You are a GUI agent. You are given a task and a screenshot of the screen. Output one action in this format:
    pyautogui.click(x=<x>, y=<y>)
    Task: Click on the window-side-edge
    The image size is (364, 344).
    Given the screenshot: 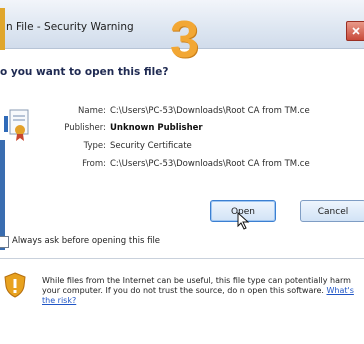 What is the action you would take?
    pyautogui.click(x=2, y=195)
    